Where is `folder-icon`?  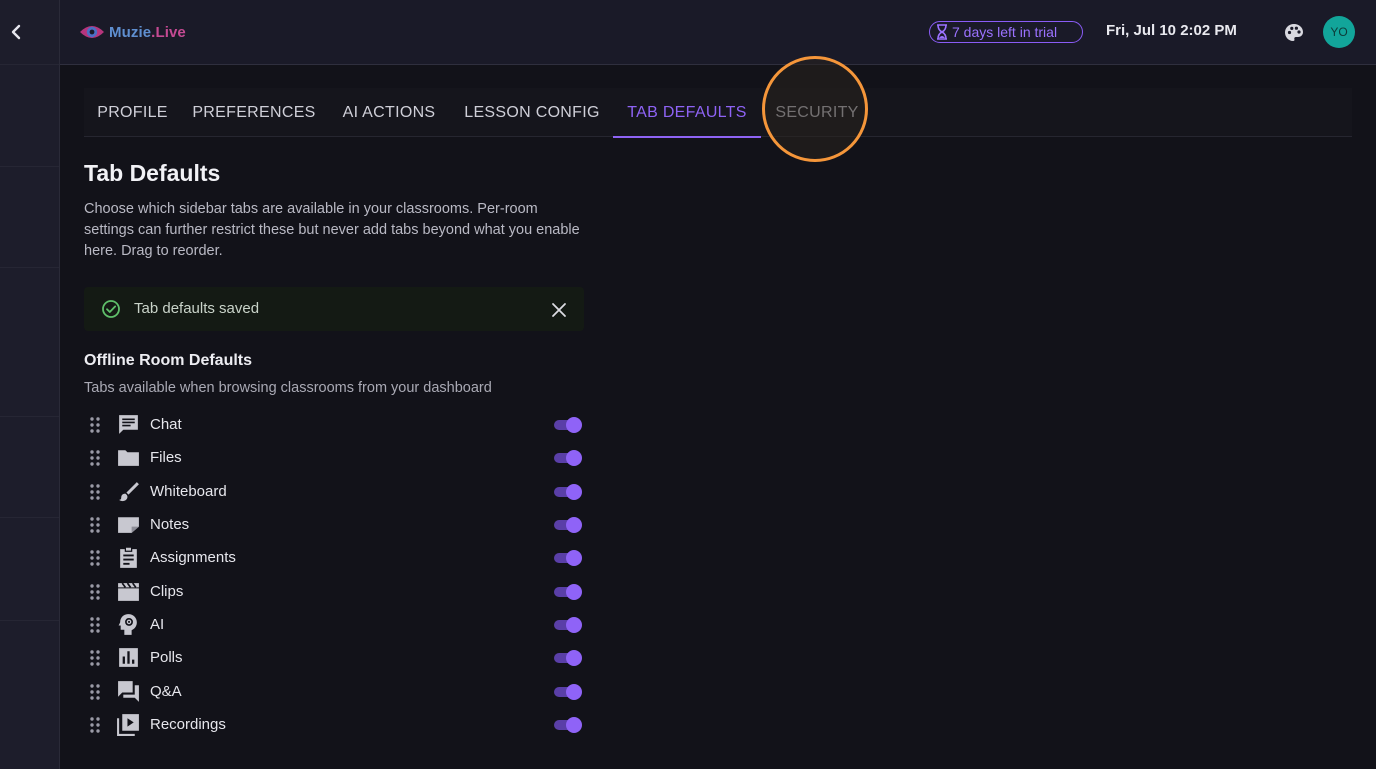
folder-icon is located at coordinates (128, 458).